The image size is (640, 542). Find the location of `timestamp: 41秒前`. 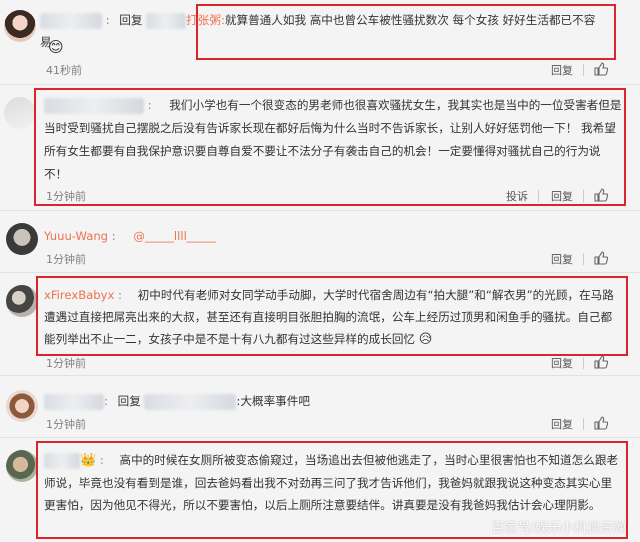

timestamp: 41秒前 is located at coordinates (64, 70).